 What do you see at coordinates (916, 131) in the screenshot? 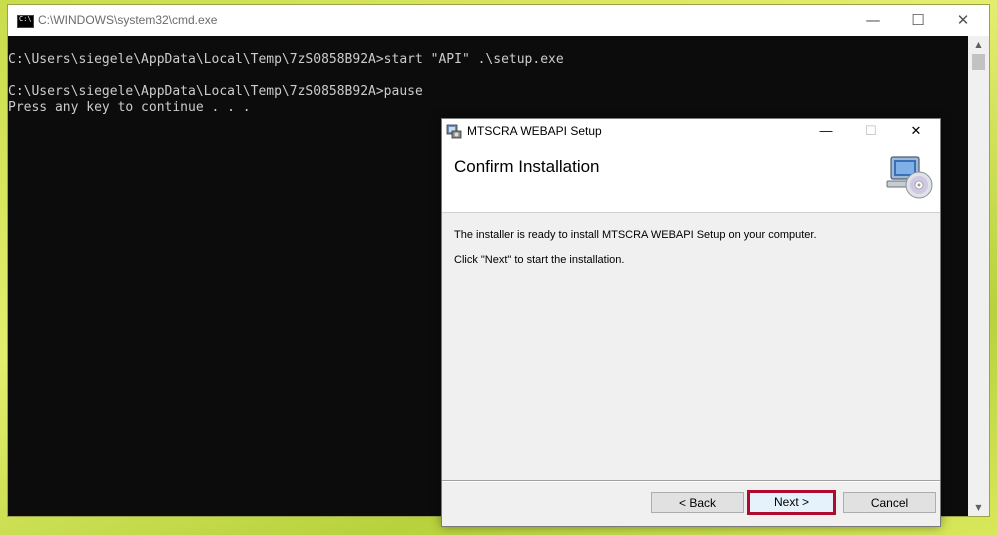
I see `dialog-close-button: ✕` at bounding box center [916, 131].